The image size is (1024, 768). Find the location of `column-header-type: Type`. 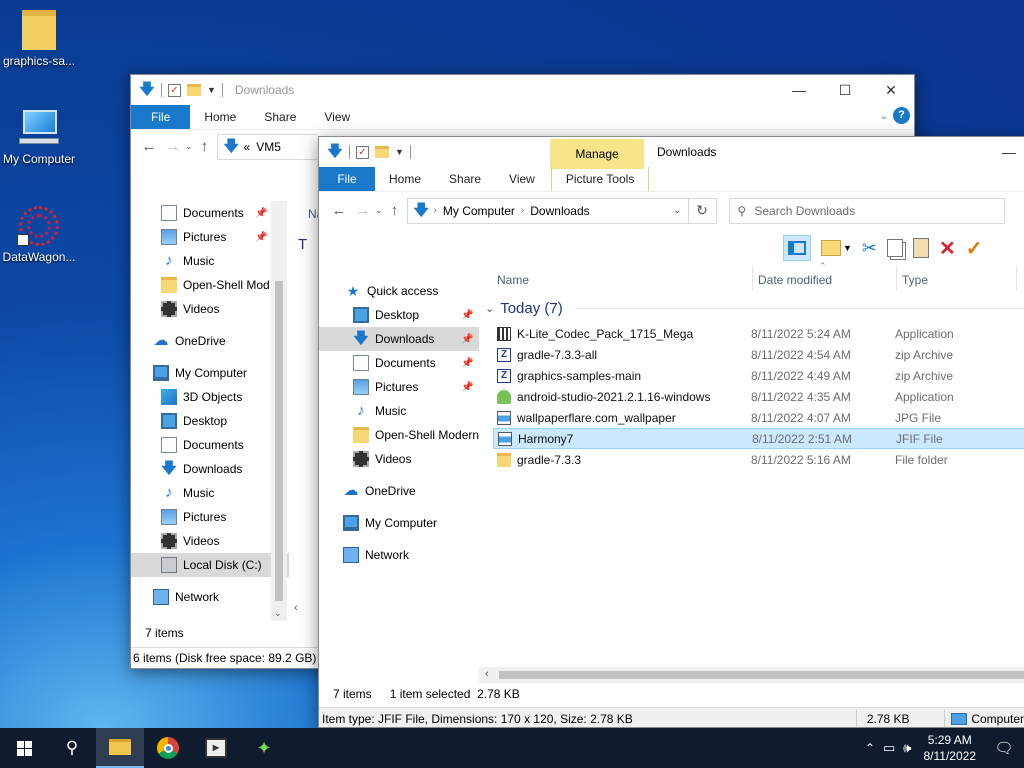

column-header-type: Type is located at coordinates (915, 280).